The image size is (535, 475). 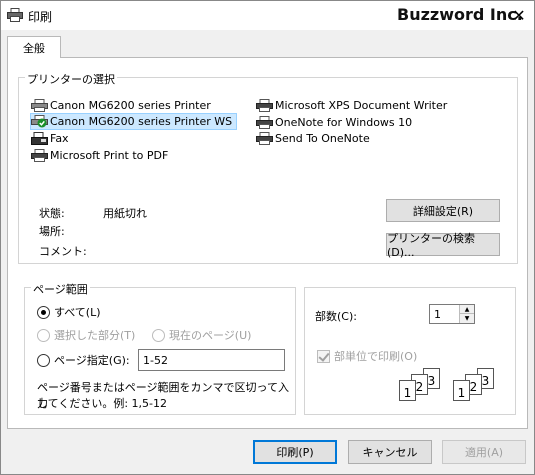 I want to click on printer-item: Microsoft XPS Document Writer, so click(x=351, y=105).